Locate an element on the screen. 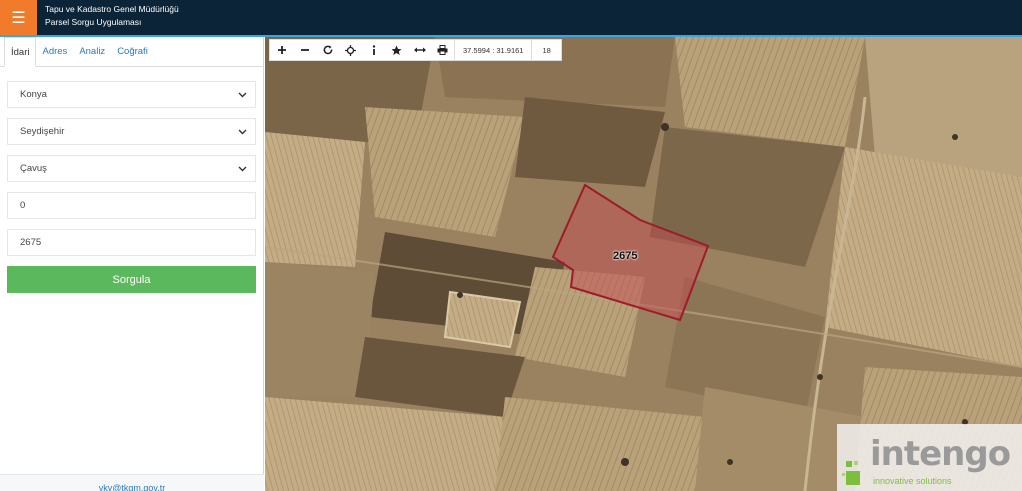 The width and height of the screenshot is (1022, 491). hamburger-icon: ☰ is located at coordinates (18, 17).